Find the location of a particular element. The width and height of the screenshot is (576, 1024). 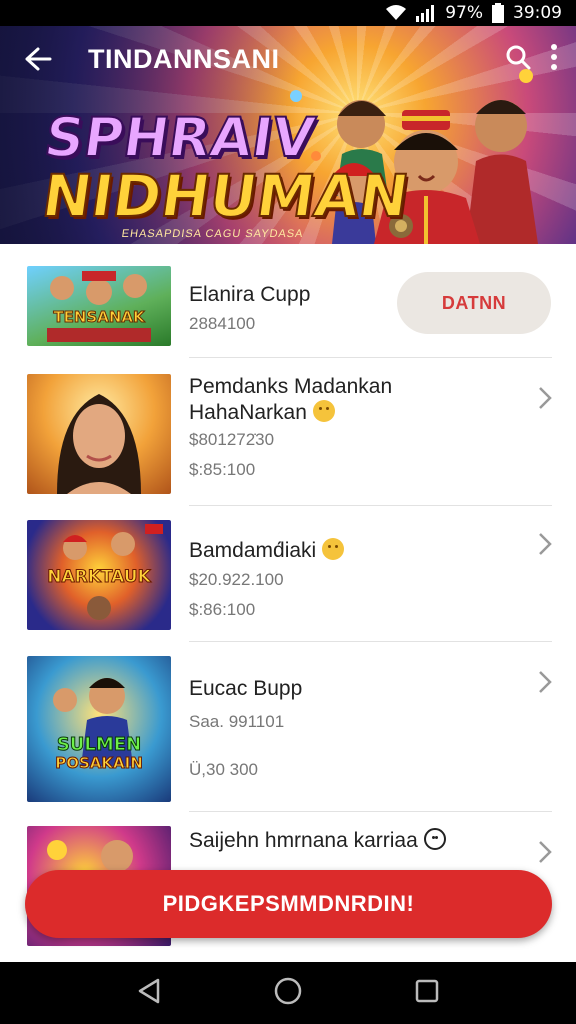

cta-button: PIDGKEPSMMDNRDIN! is located at coordinates (288, 904).